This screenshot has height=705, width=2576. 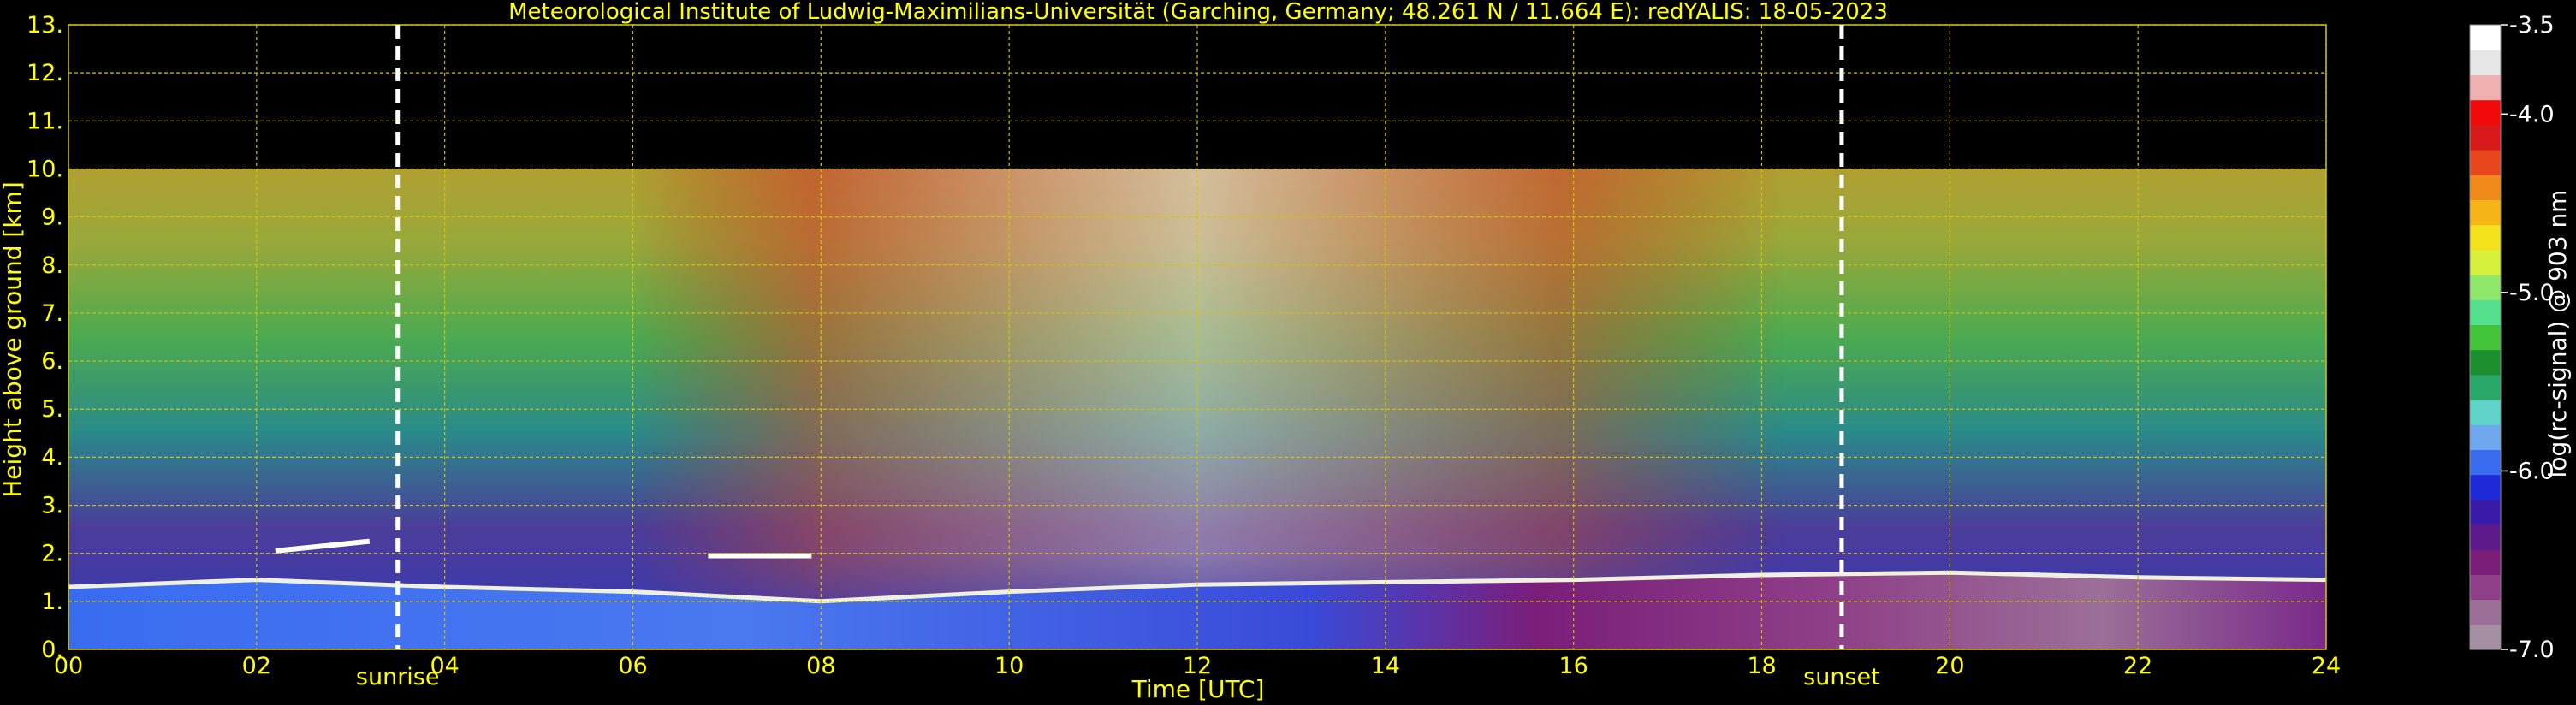 What do you see at coordinates (2137, 666) in the screenshot?
I see `x-tick-label: 22` at bounding box center [2137, 666].